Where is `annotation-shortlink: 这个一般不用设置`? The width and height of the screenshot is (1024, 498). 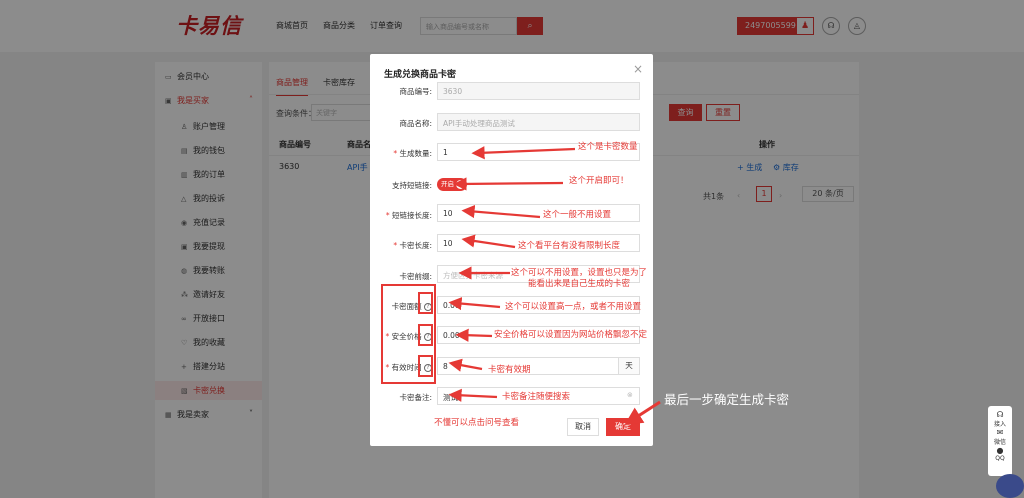
annotation-shortlink: 这个一般不用设置 is located at coordinates (577, 215).